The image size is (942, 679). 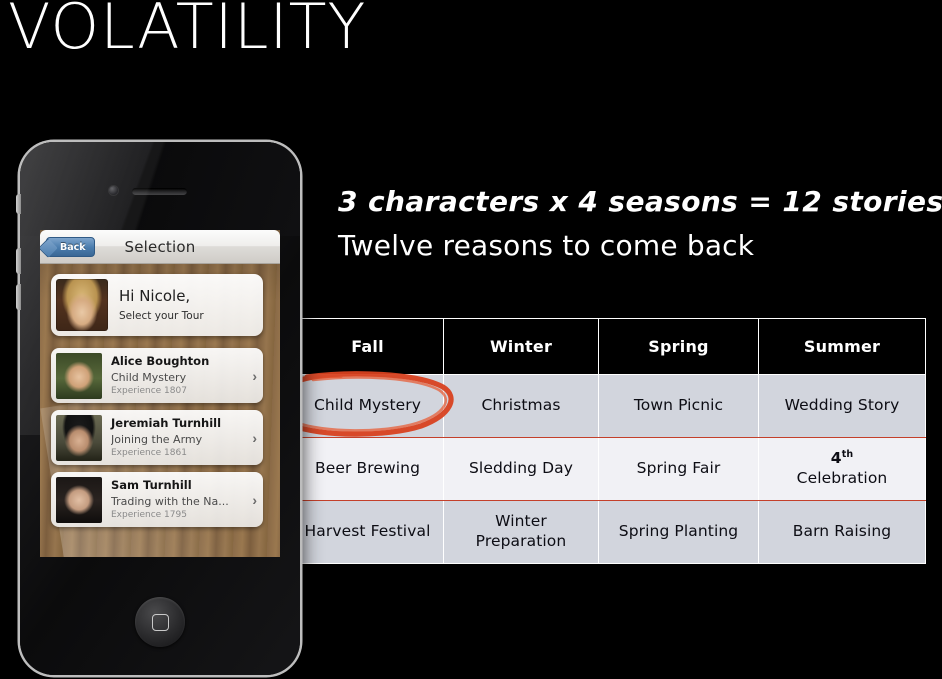 I want to click on character-experience: Experience 1795, so click(x=149, y=514).